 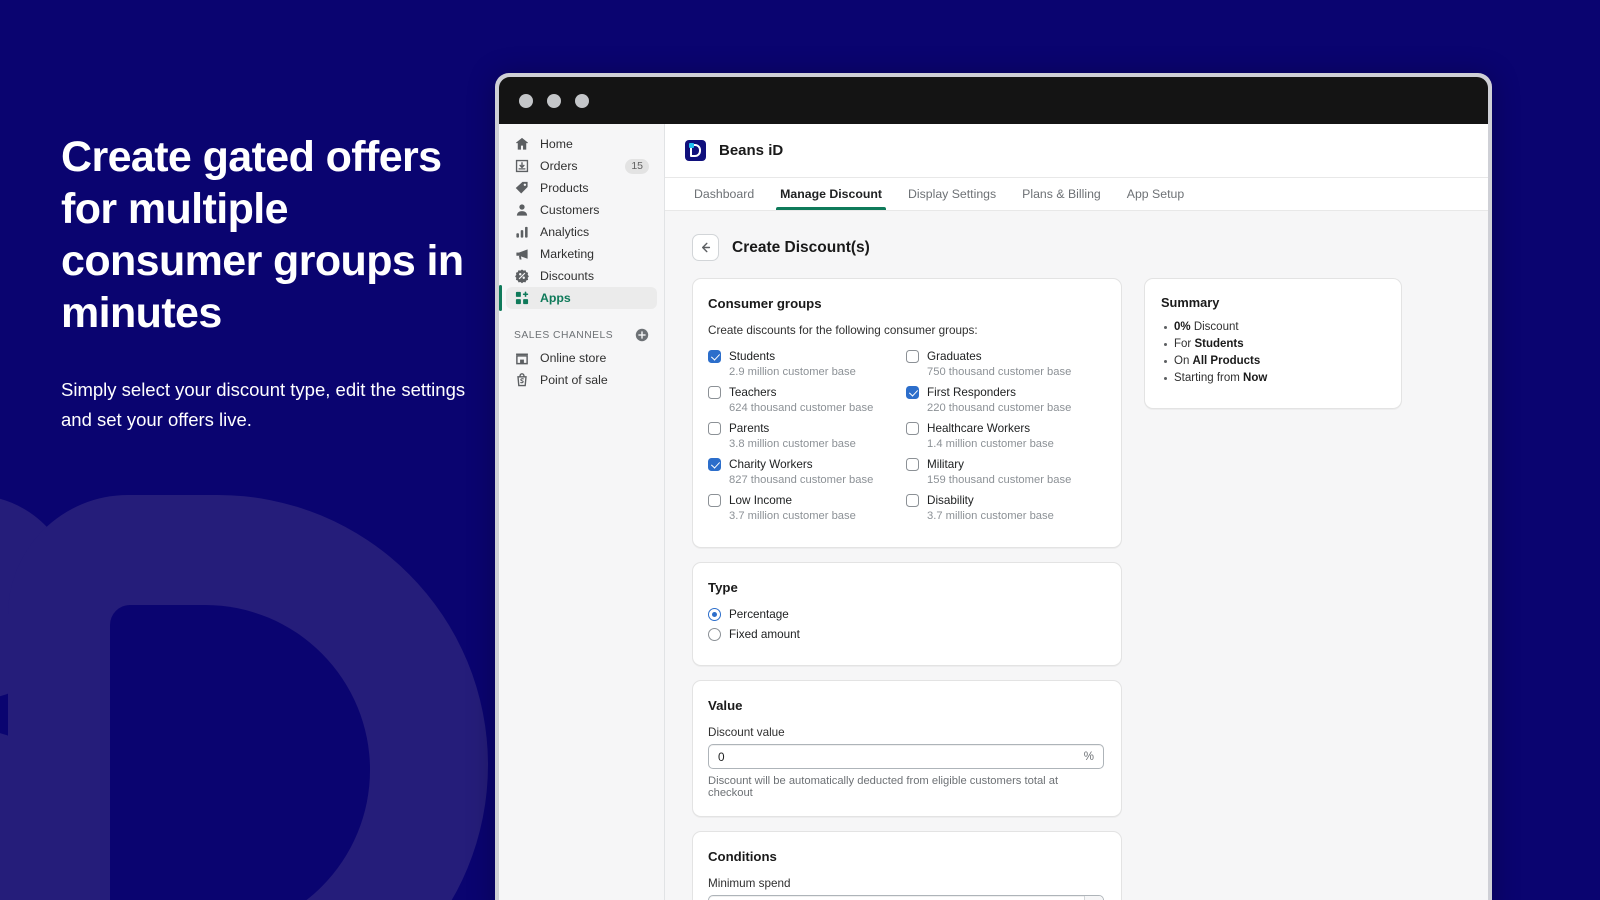 I want to click on checkbox-disability, so click(x=912, y=500).